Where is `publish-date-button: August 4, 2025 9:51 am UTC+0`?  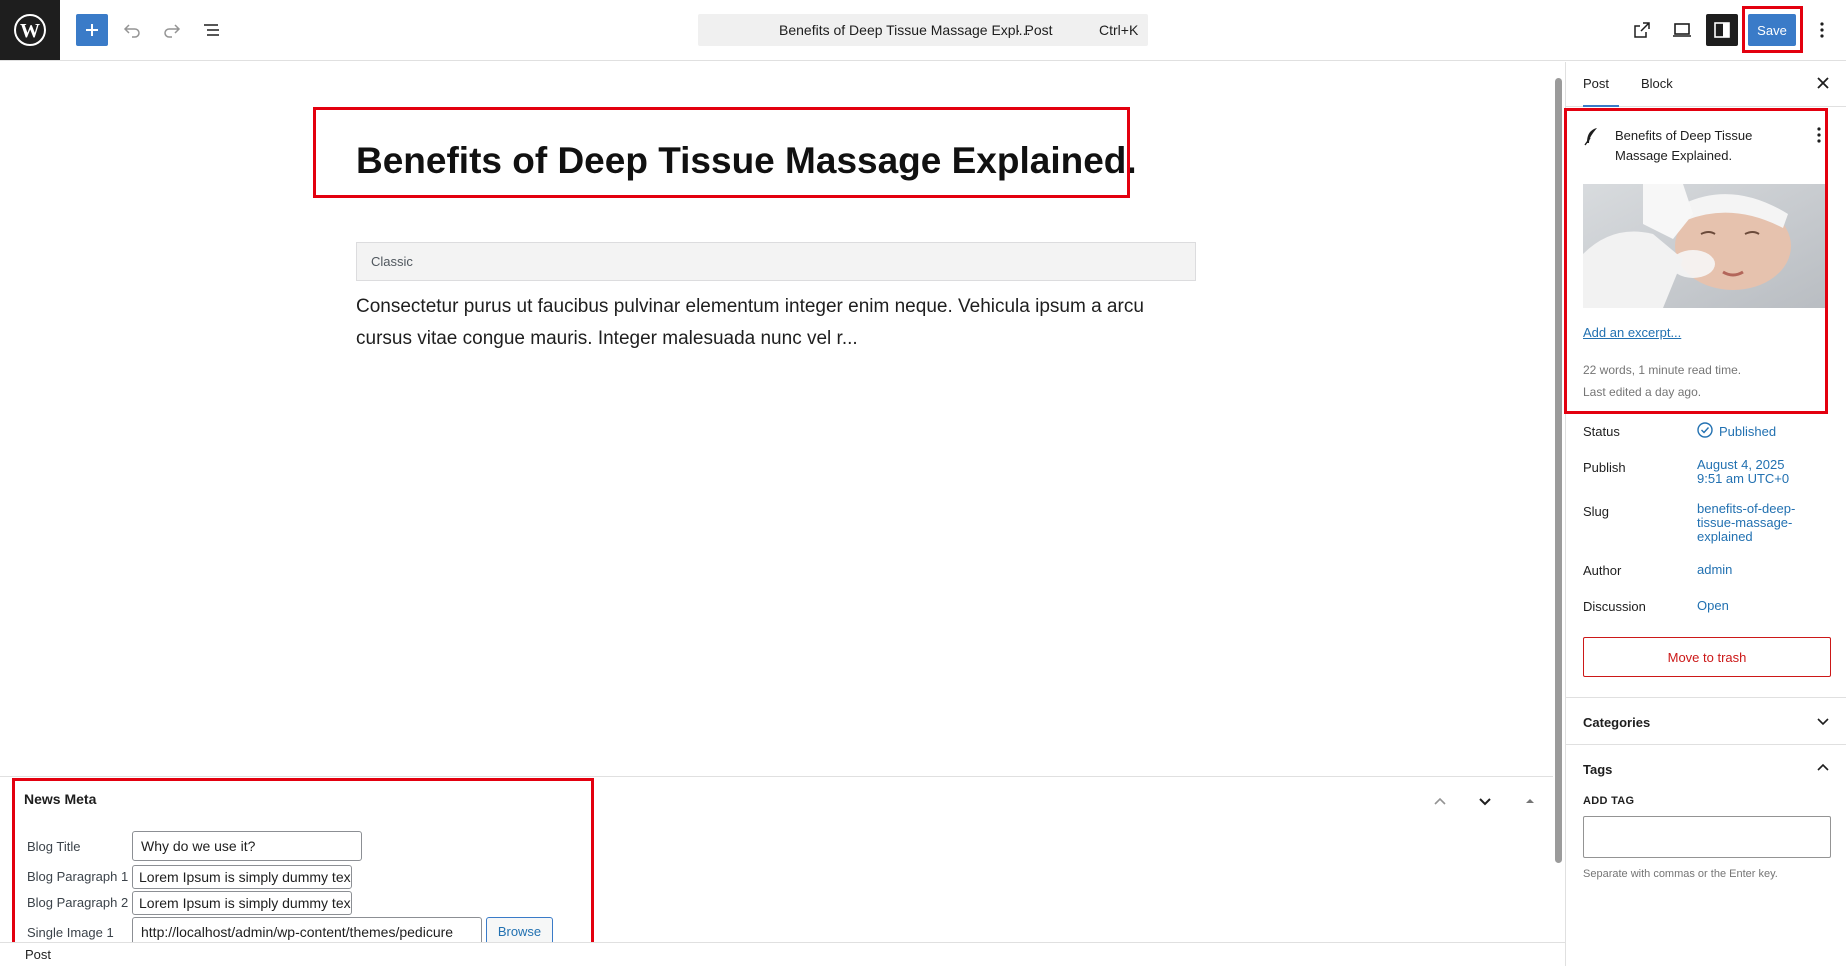 publish-date-button: August 4, 2025 9:51 am UTC+0 is located at coordinates (1743, 472).